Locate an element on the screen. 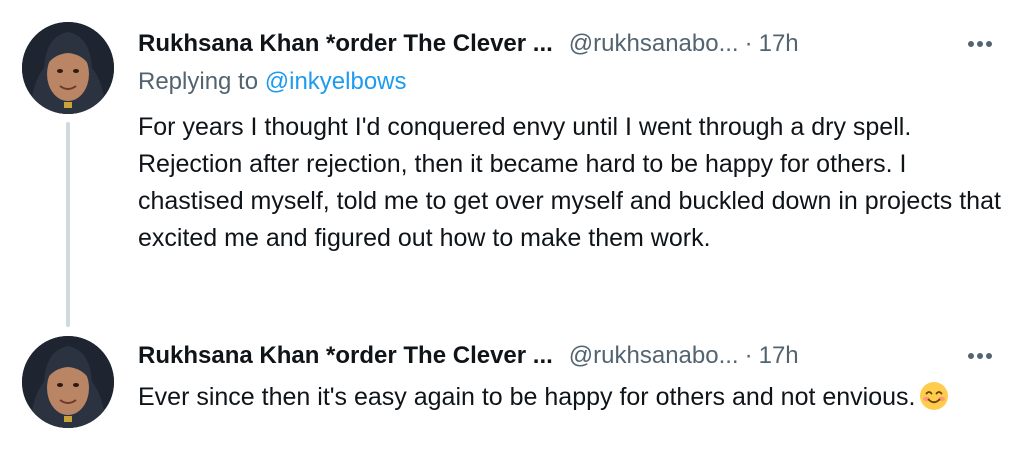 The image size is (1024, 468). replying-to-handle-link: @inkyelbows is located at coordinates (336, 81).